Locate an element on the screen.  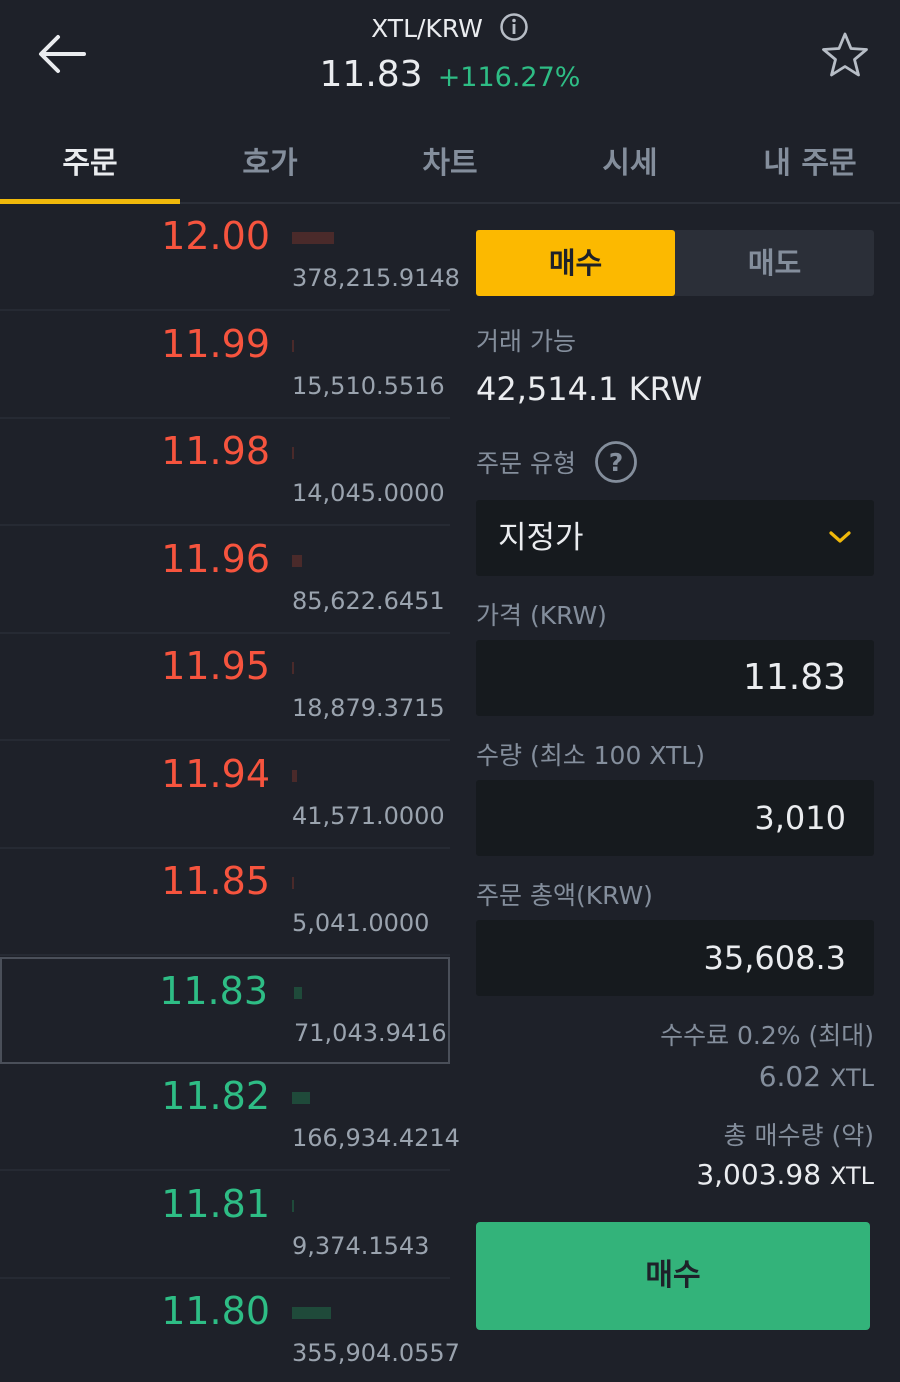
row-quantity: 18,879.3715 is located at coordinates (368, 708).